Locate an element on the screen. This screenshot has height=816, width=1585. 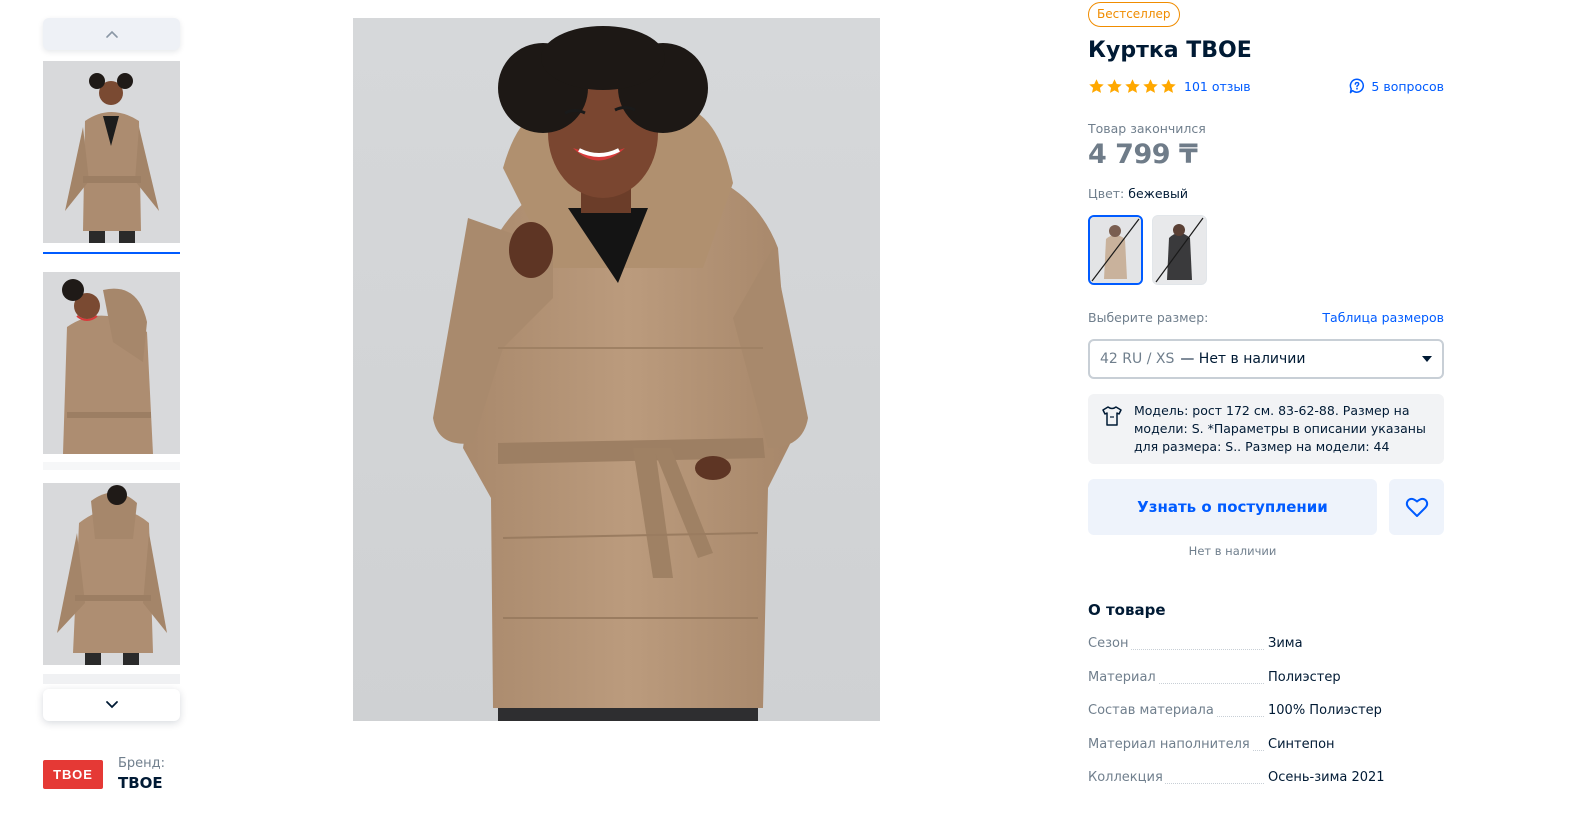
heart-icon is located at coordinates (1416, 507).